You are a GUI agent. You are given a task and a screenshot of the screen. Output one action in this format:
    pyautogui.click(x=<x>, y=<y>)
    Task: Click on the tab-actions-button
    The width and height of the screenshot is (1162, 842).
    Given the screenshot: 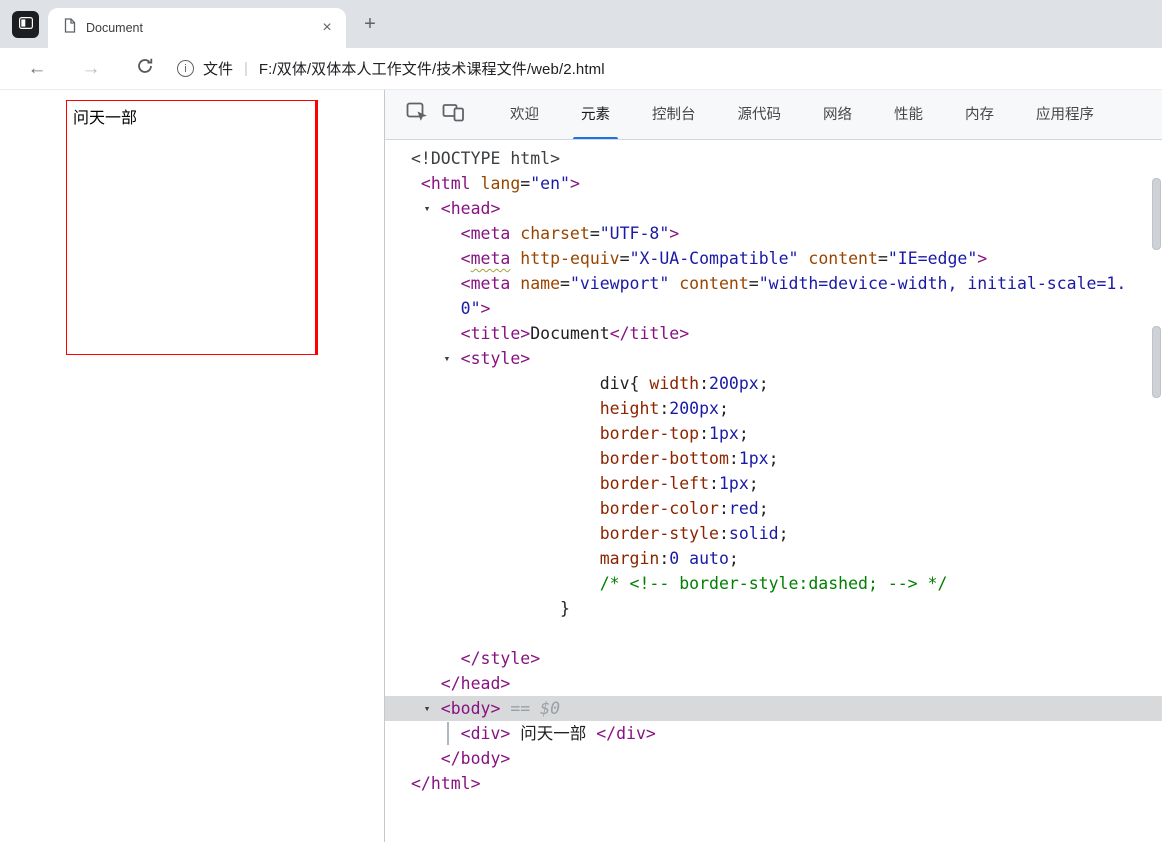 What is the action you would take?
    pyautogui.click(x=25, y=24)
    